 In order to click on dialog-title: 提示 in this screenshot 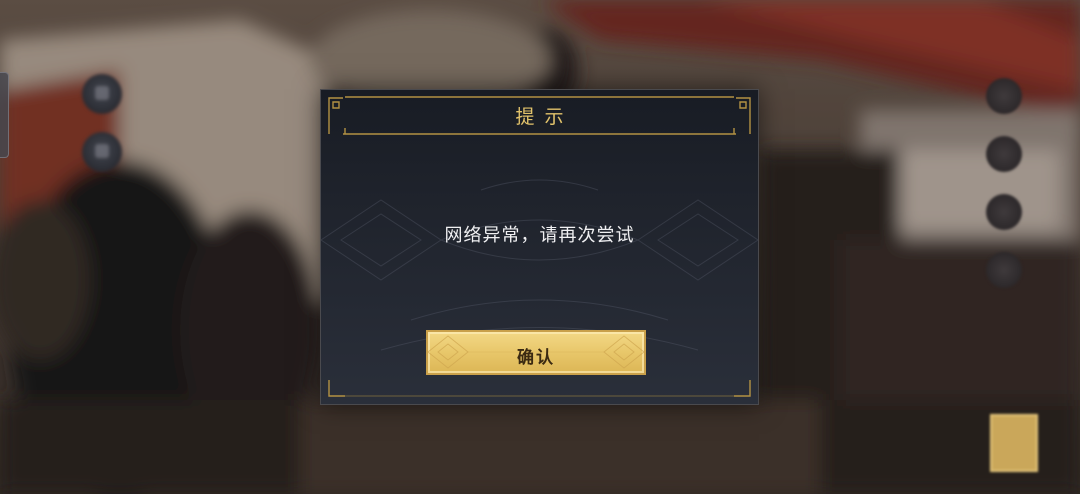, I will do `click(544, 117)`.